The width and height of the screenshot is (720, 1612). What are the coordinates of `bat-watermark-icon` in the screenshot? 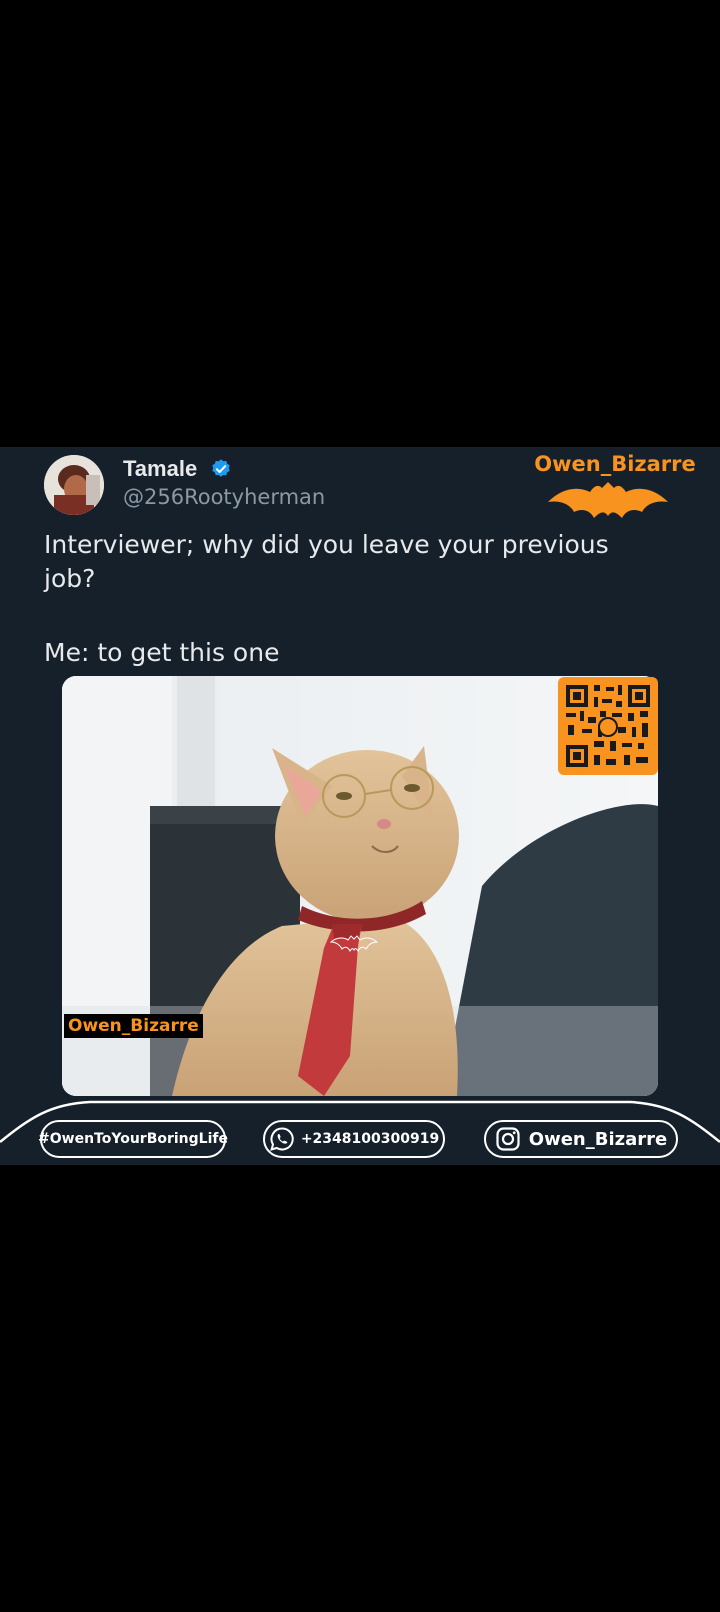 It's located at (354, 943).